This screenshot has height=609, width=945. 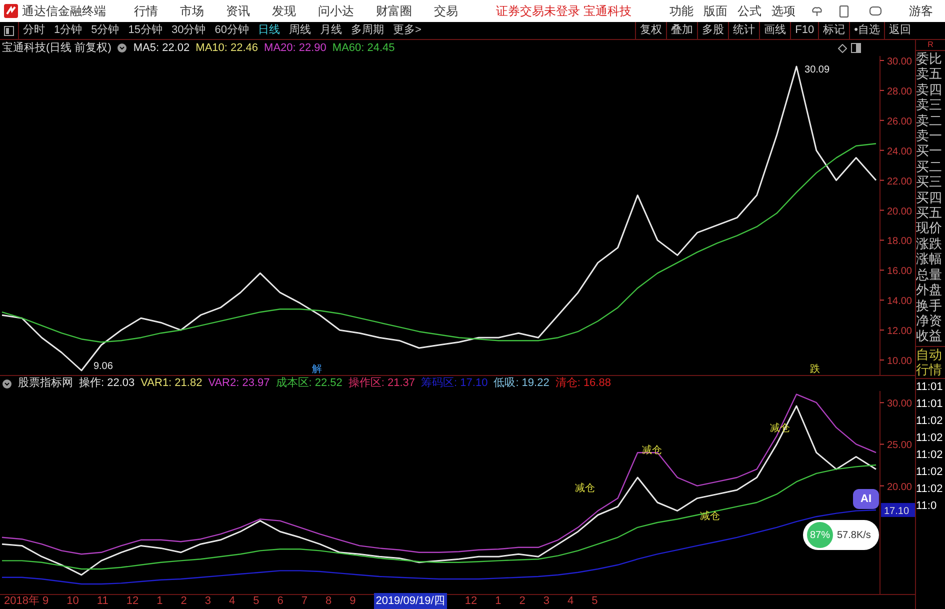 What do you see at coordinates (921, 11) in the screenshot?
I see `user-label: 游客` at bounding box center [921, 11].